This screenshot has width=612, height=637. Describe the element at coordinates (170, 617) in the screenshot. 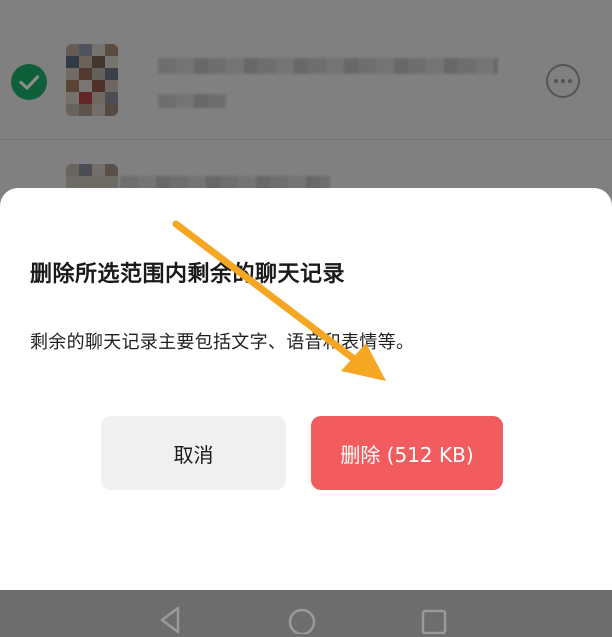

I see `nav-back-icon` at that location.